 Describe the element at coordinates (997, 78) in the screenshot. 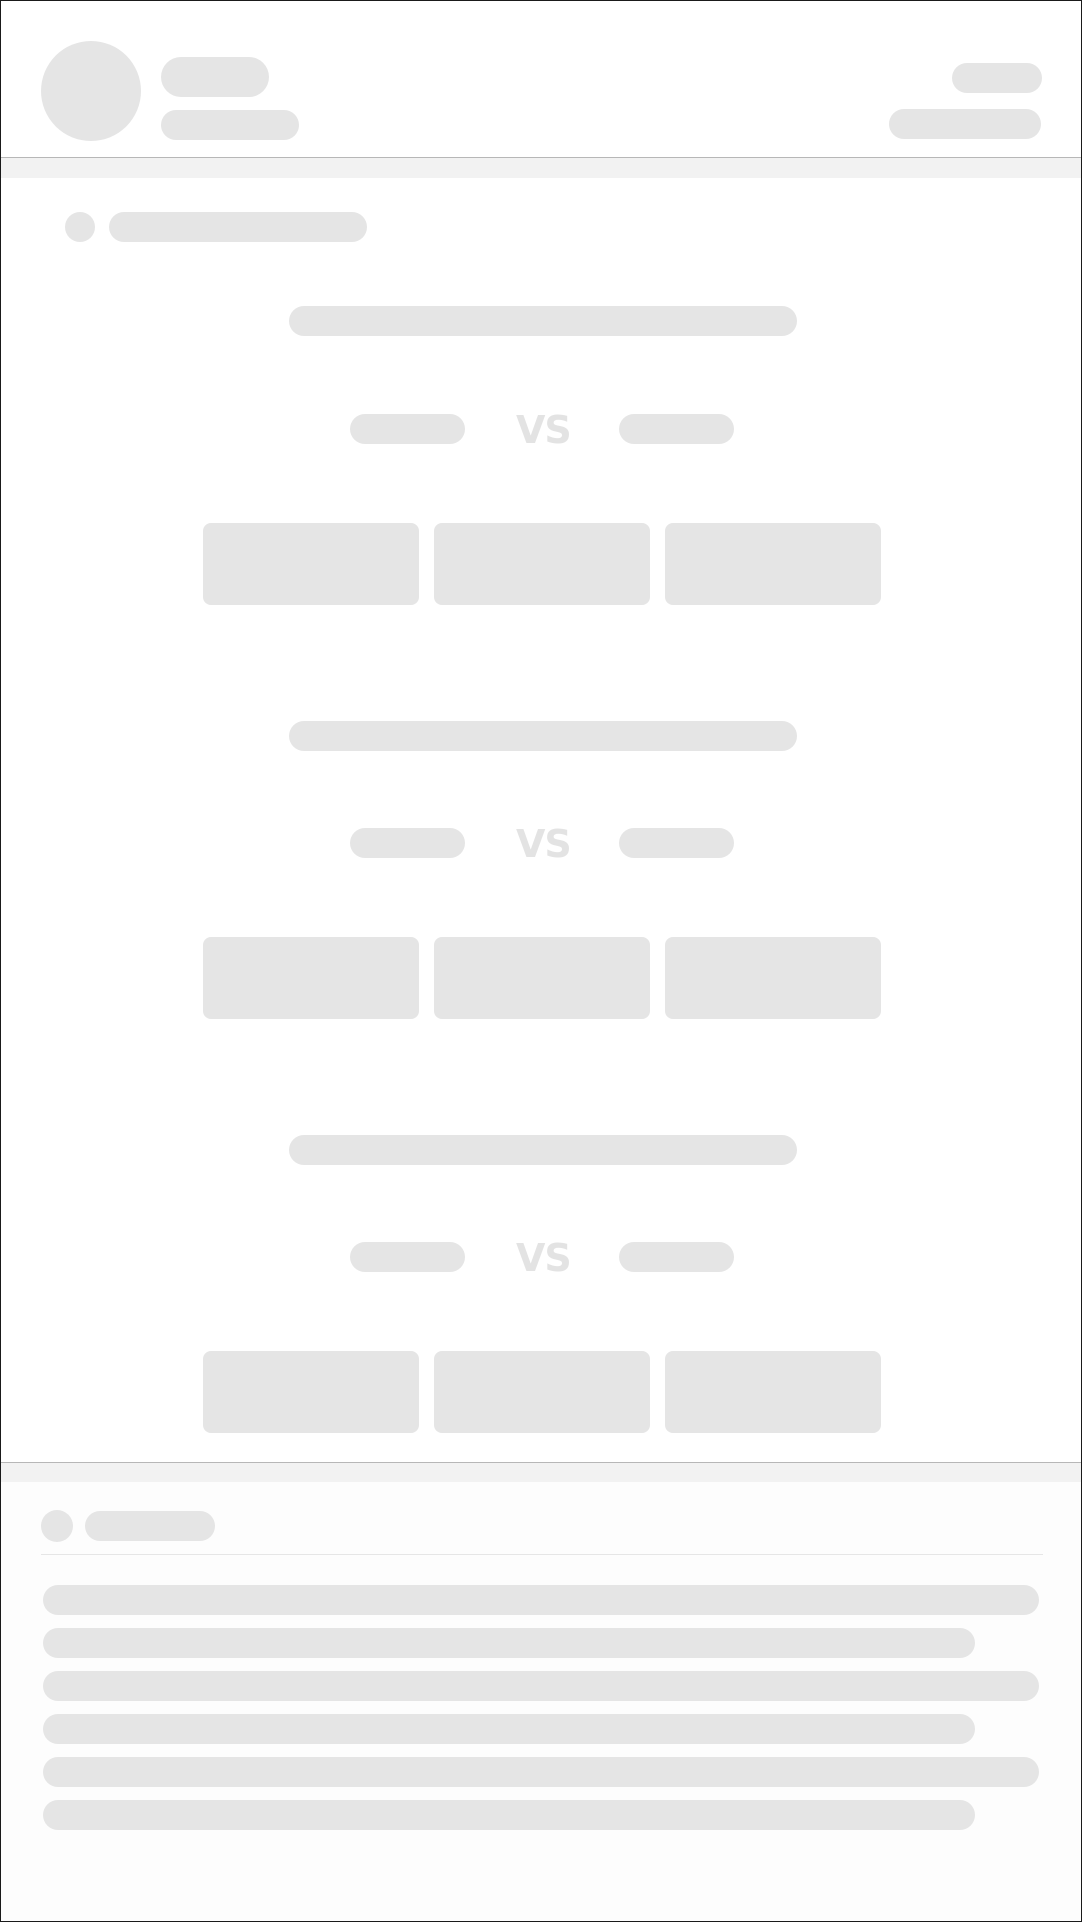

I see `header-action-placeholder` at that location.